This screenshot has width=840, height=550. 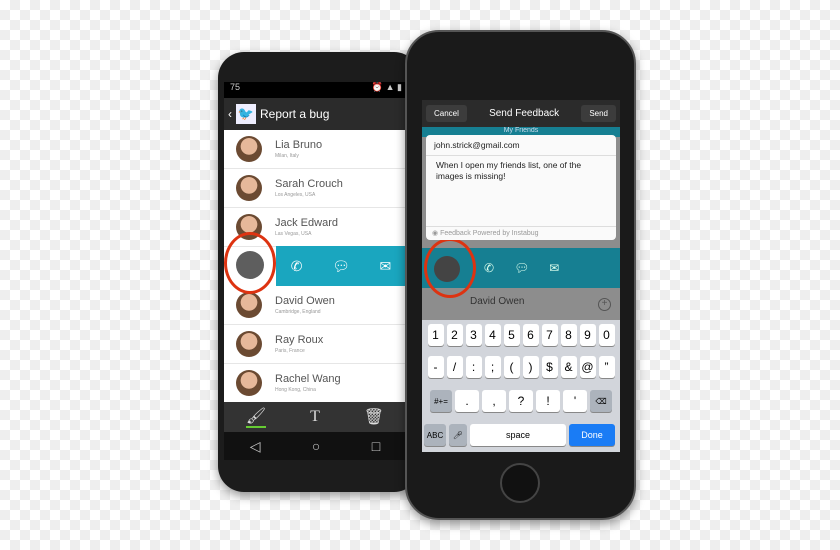 What do you see at coordinates (256, 417) in the screenshot?
I see `brush-icon: 🖌︎` at bounding box center [256, 417].